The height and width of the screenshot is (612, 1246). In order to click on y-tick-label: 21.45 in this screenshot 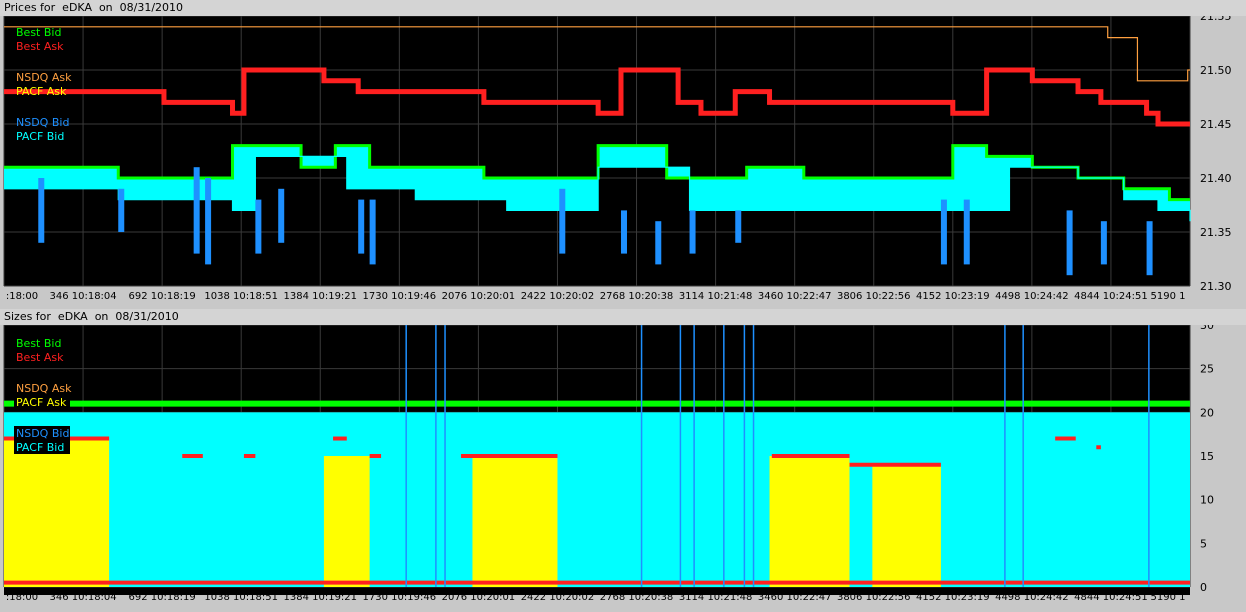, I will do `click(1216, 124)`.